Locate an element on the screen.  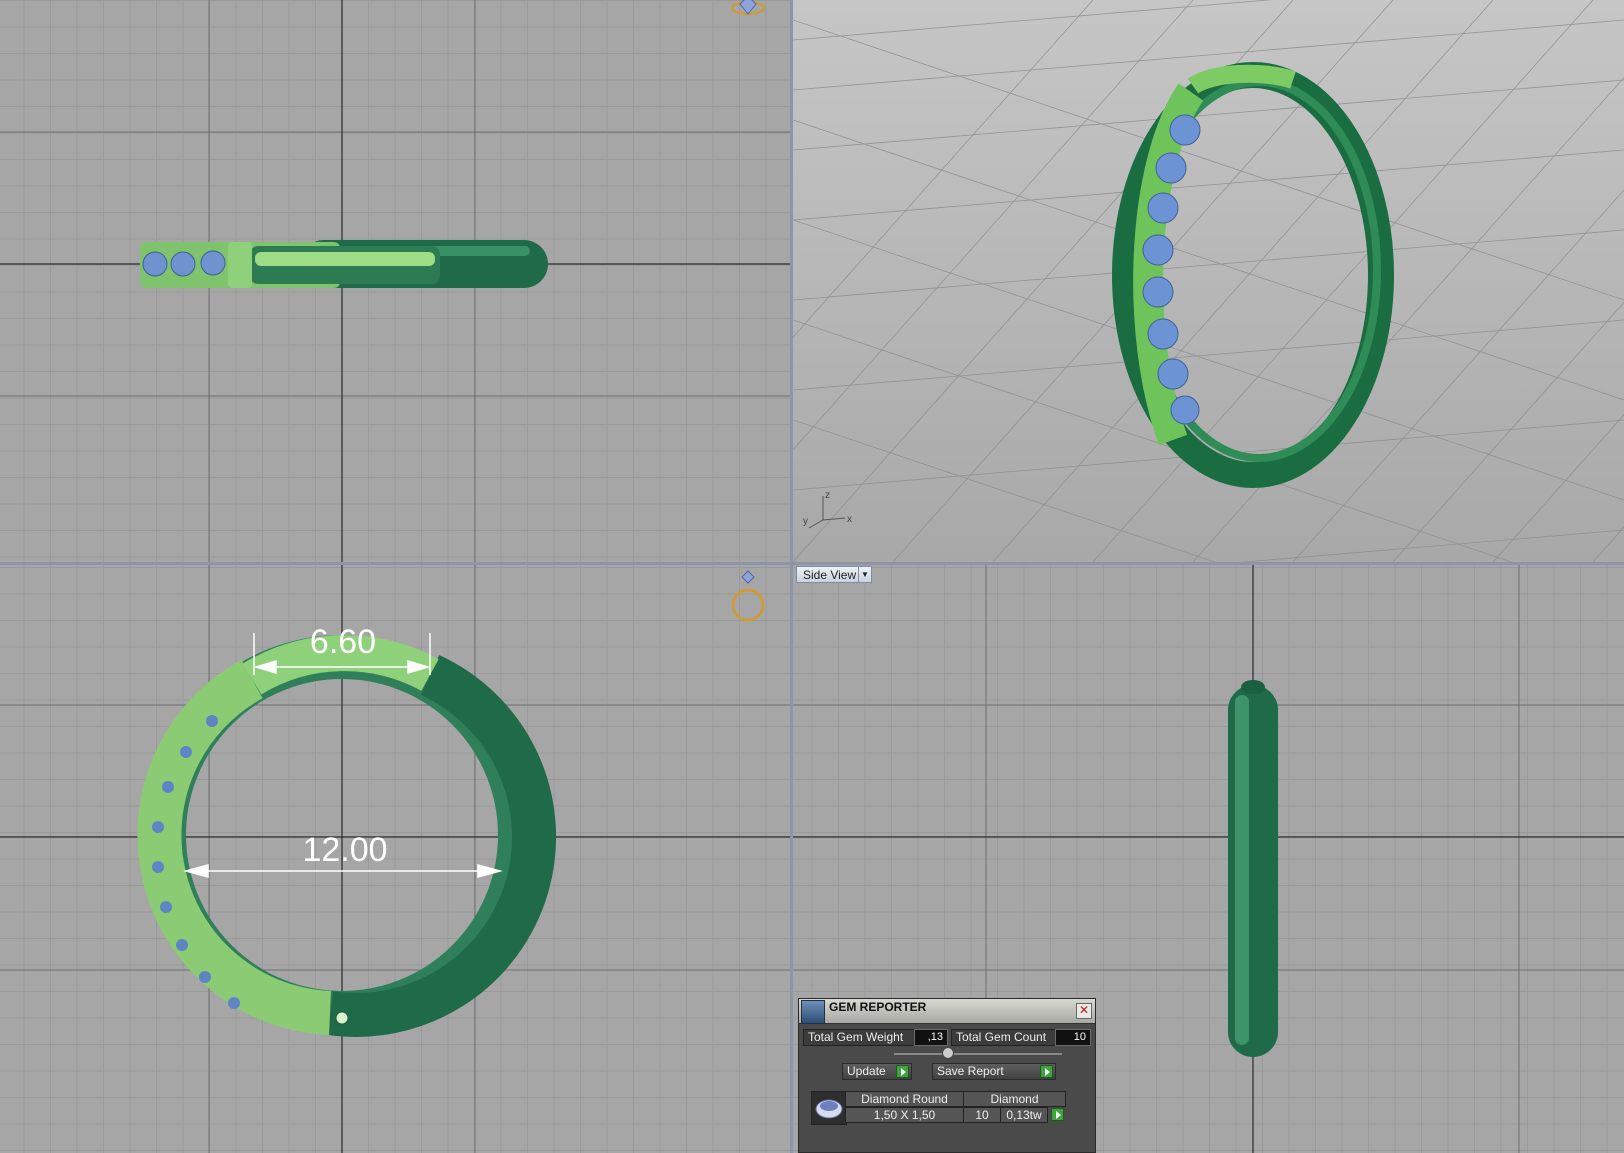
slider-handle is located at coordinates (948, 1053).